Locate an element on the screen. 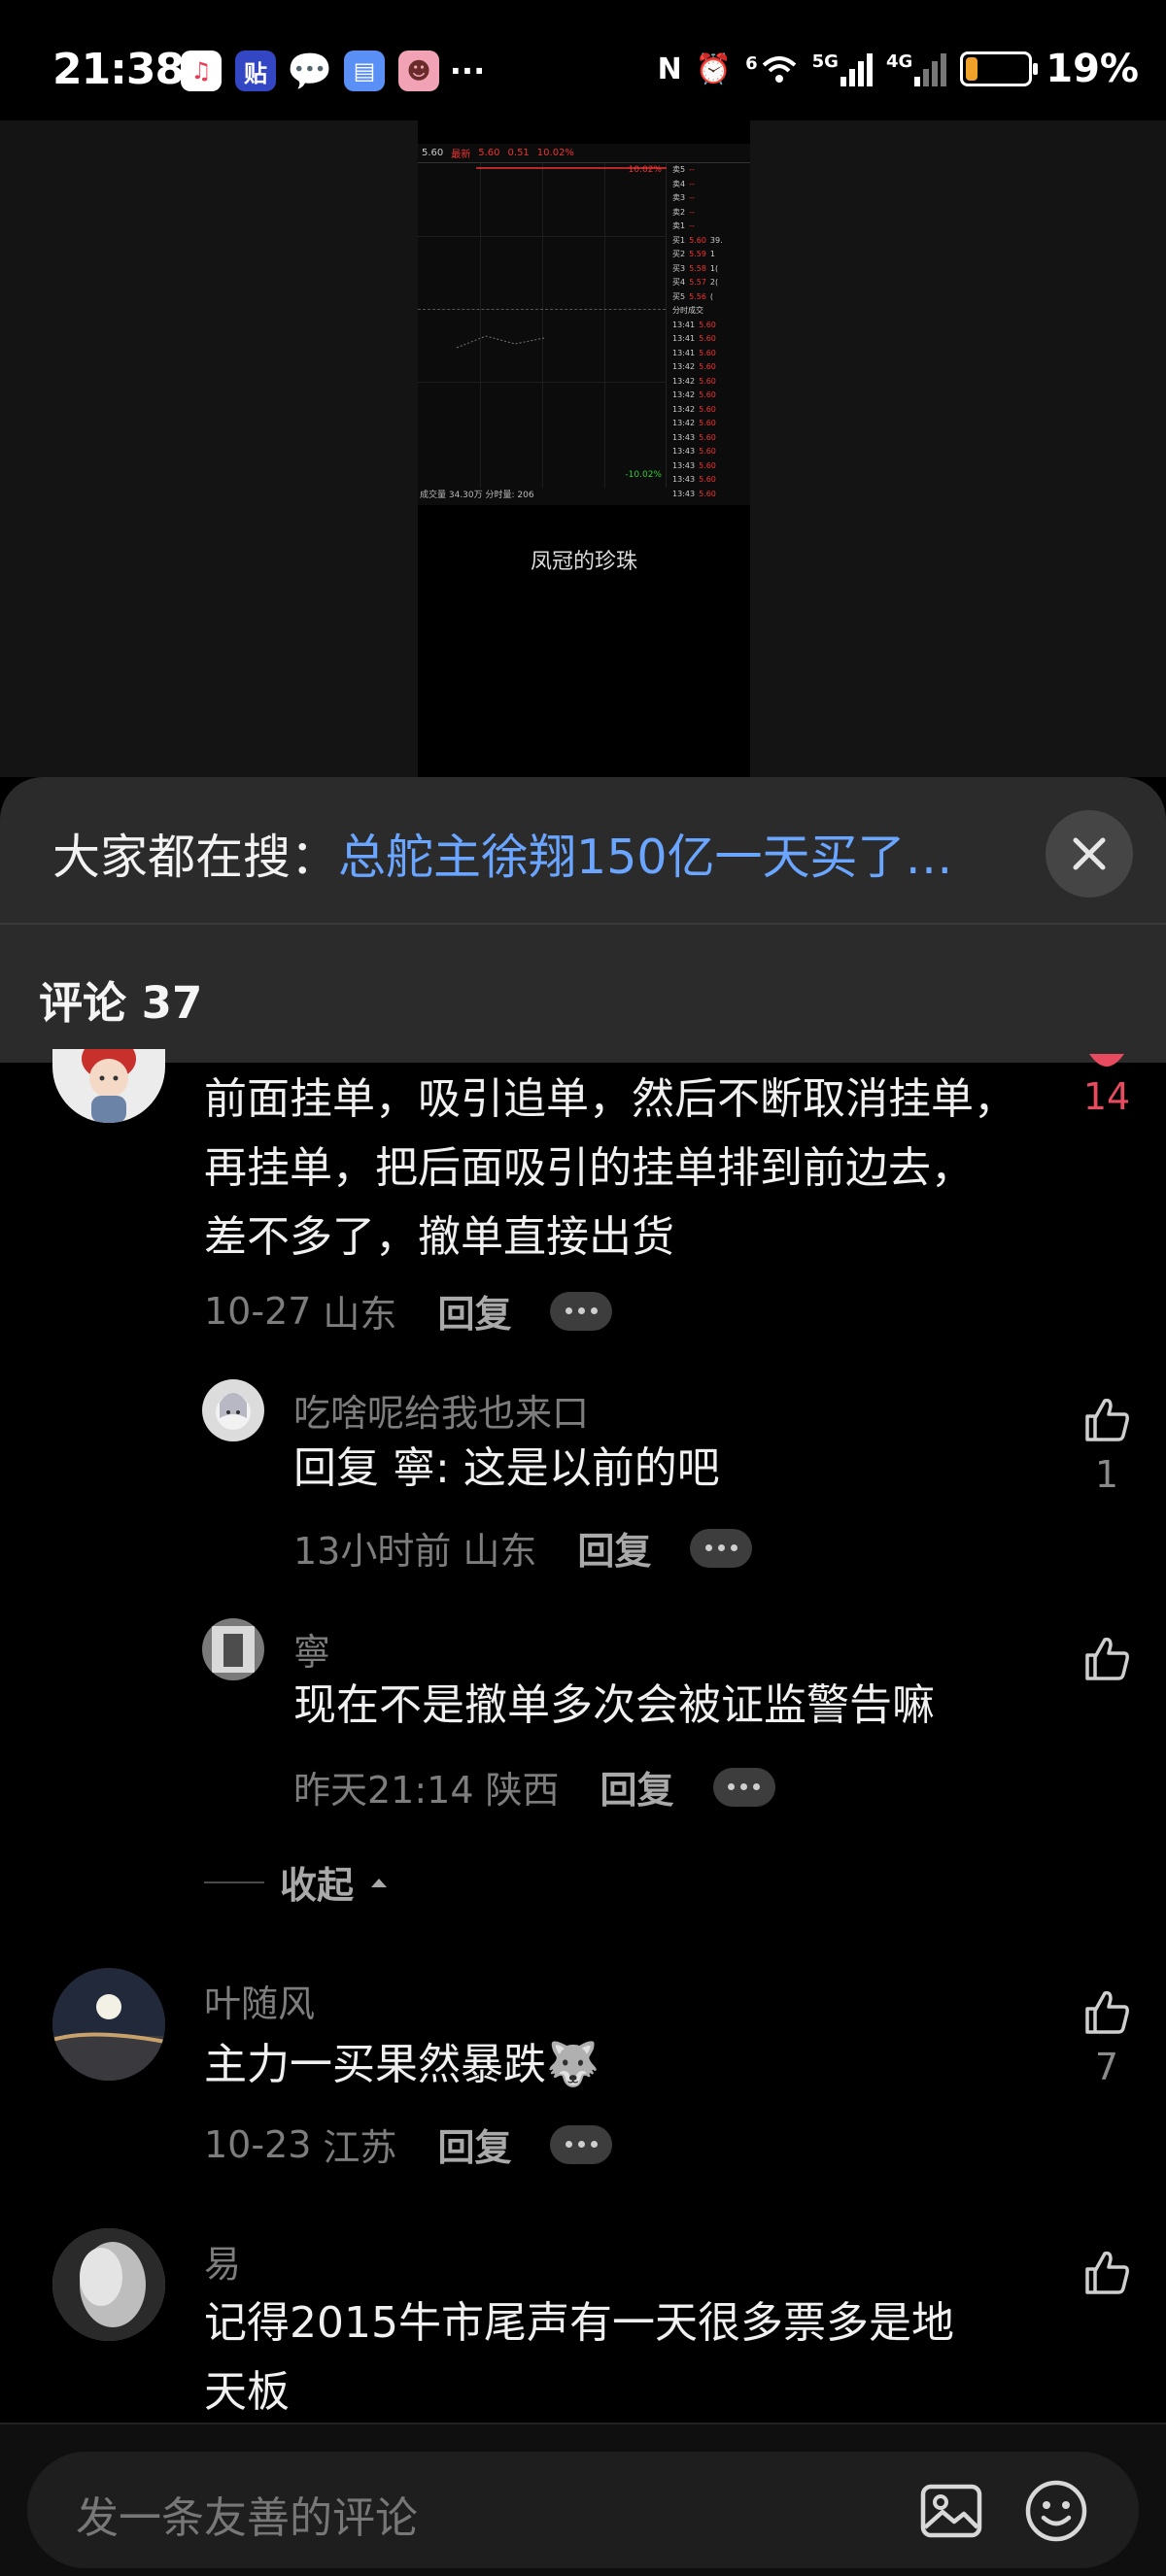  chevron-up-icon is located at coordinates (379, 1882).